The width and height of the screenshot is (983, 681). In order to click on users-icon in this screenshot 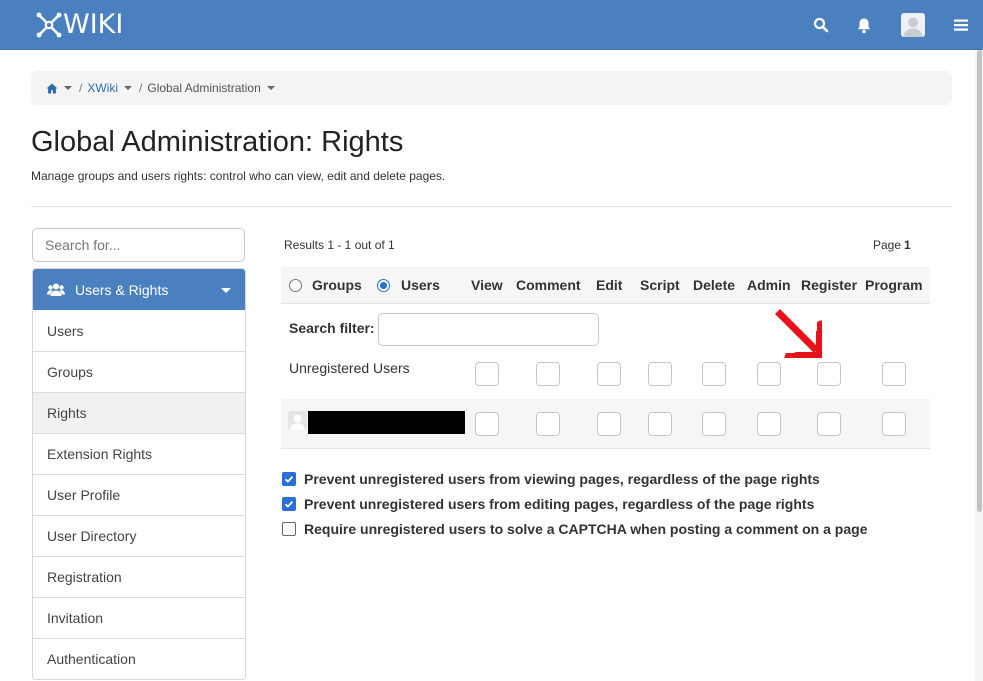, I will do `click(56, 289)`.